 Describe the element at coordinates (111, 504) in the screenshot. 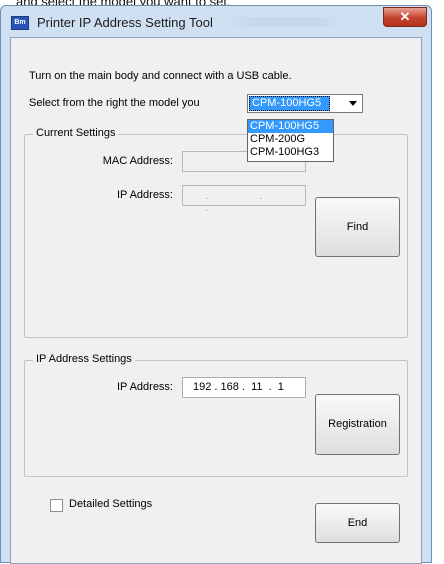

I see `detailed-settings-label: Detailed Settings` at that location.